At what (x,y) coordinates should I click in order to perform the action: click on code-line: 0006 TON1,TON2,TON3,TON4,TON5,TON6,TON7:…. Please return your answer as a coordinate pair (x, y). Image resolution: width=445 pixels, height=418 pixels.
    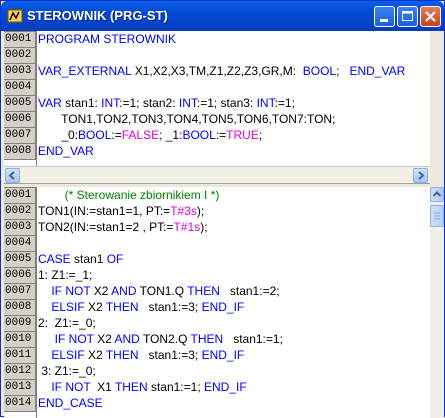
    Looking at the image, I should click on (217, 119).